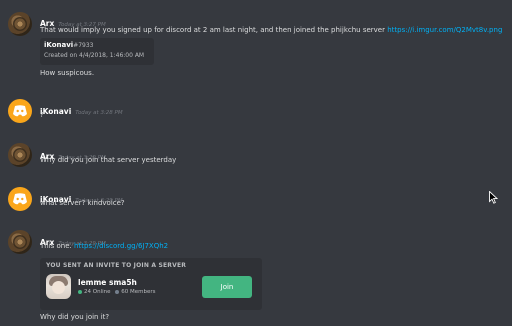  What do you see at coordinates (56, 246) in the screenshot?
I see `message-body: This one.` at bounding box center [56, 246].